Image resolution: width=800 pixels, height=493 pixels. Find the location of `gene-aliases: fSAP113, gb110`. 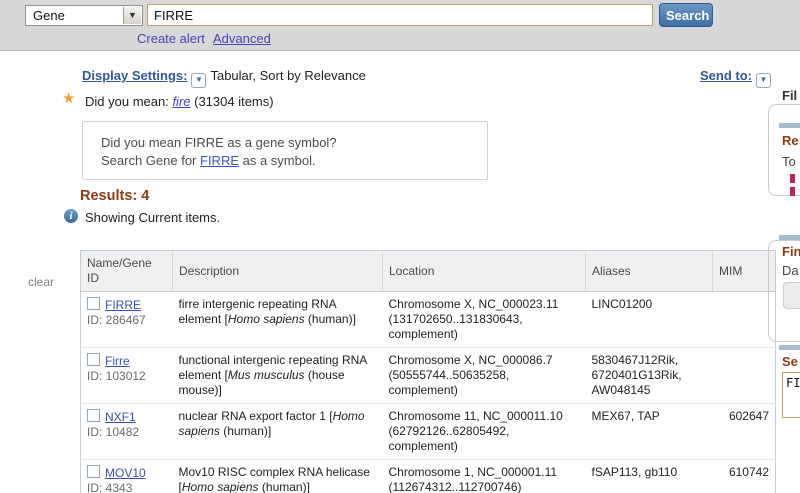

gene-aliases: fSAP113, gb110 is located at coordinates (649, 476).